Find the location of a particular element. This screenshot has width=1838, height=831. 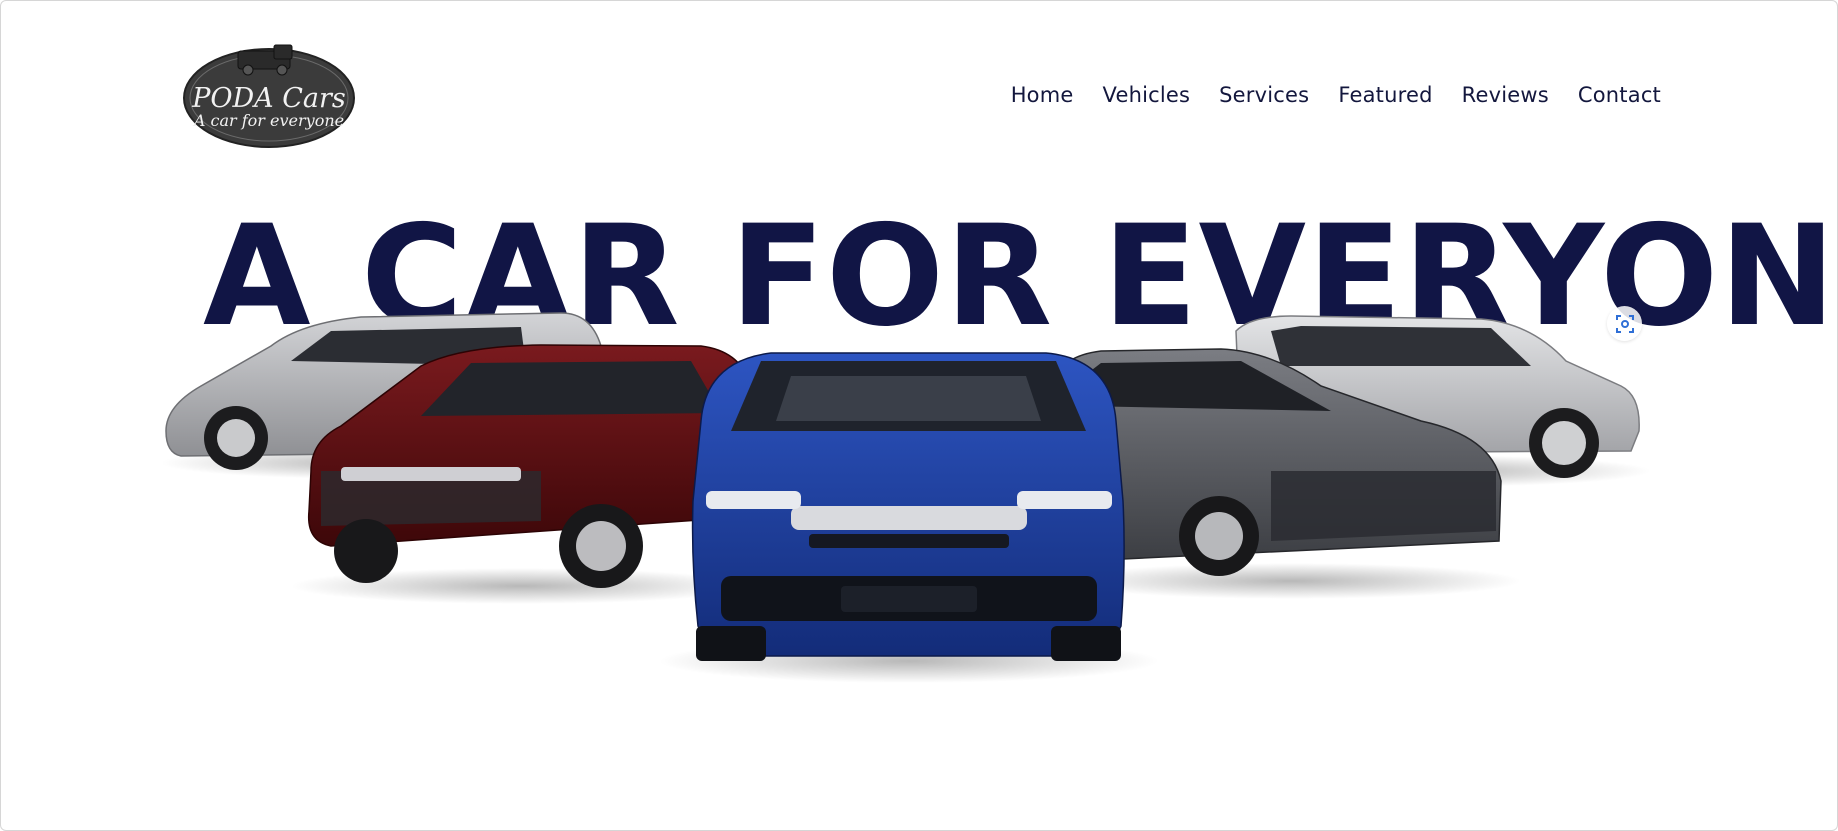

visual-search-button is located at coordinates (1624, 323).